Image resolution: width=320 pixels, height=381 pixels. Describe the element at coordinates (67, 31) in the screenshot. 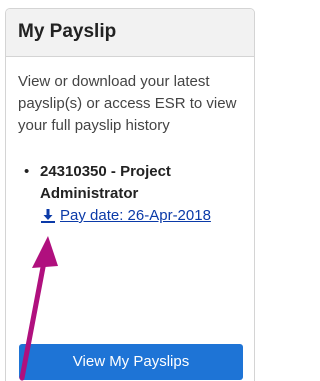

I see `card-title: My Payslip` at that location.